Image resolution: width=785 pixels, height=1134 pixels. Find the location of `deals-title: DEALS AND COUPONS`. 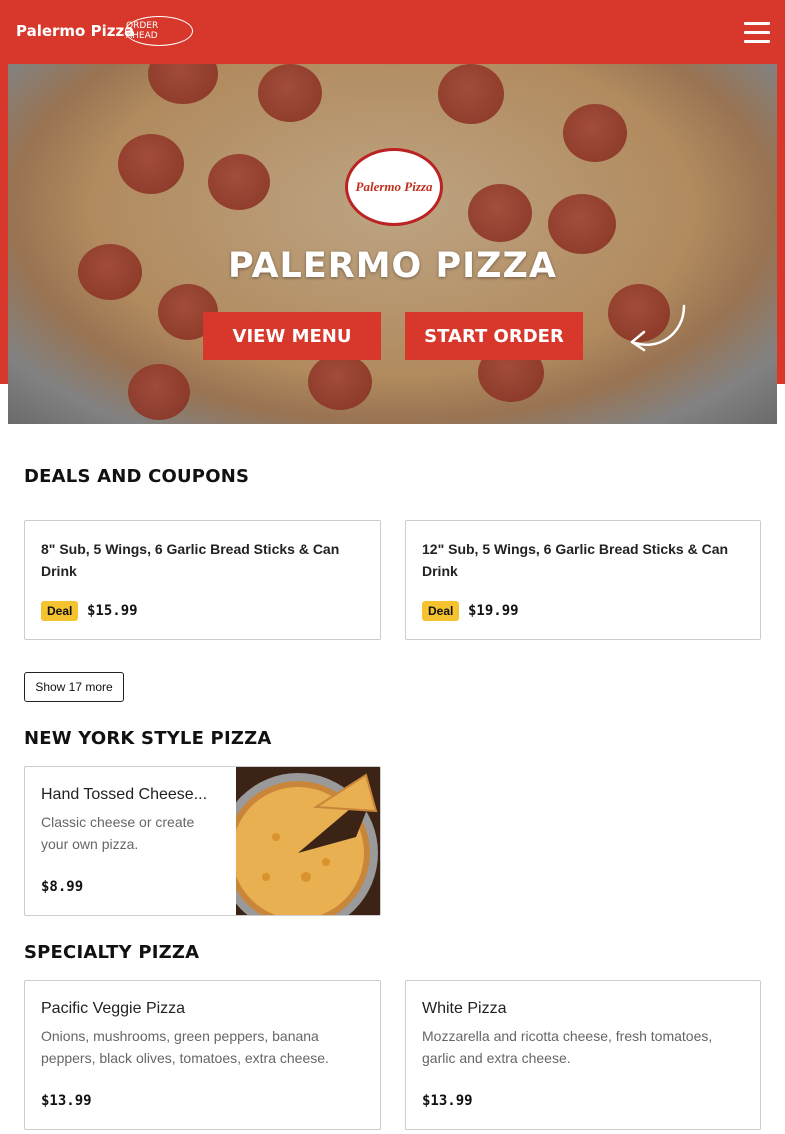

deals-title: DEALS AND COUPONS is located at coordinates (137, 476).